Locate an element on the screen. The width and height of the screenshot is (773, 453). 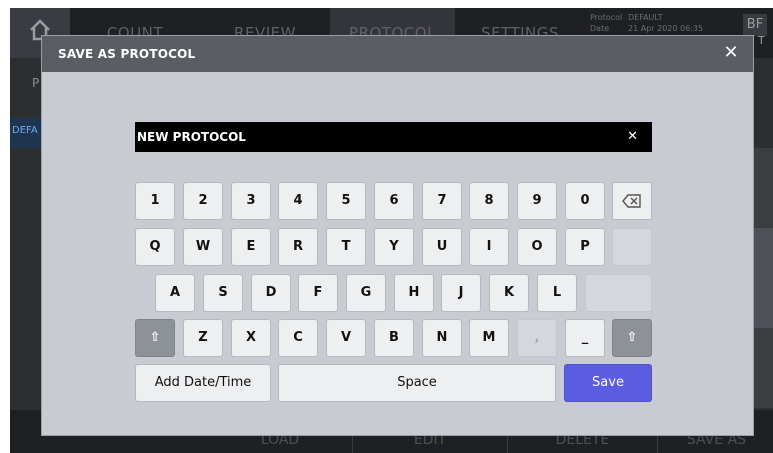
key-w: W is located at coordinates (203, 247).